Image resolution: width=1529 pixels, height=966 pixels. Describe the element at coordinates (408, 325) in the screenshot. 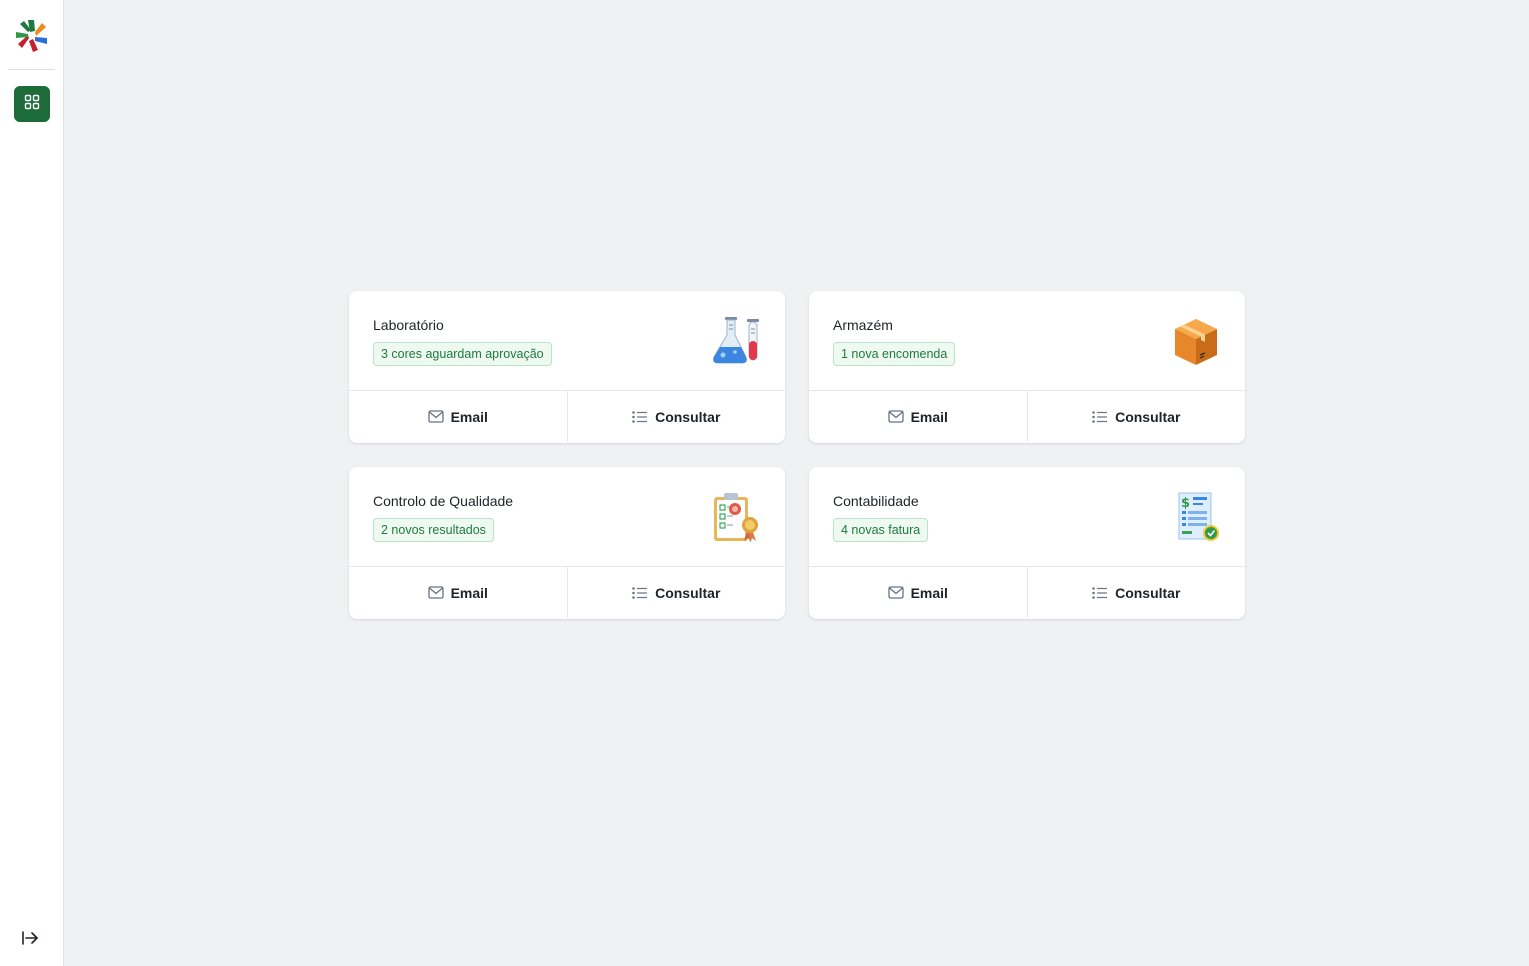

I see `card-title: Laboratório` at that location.